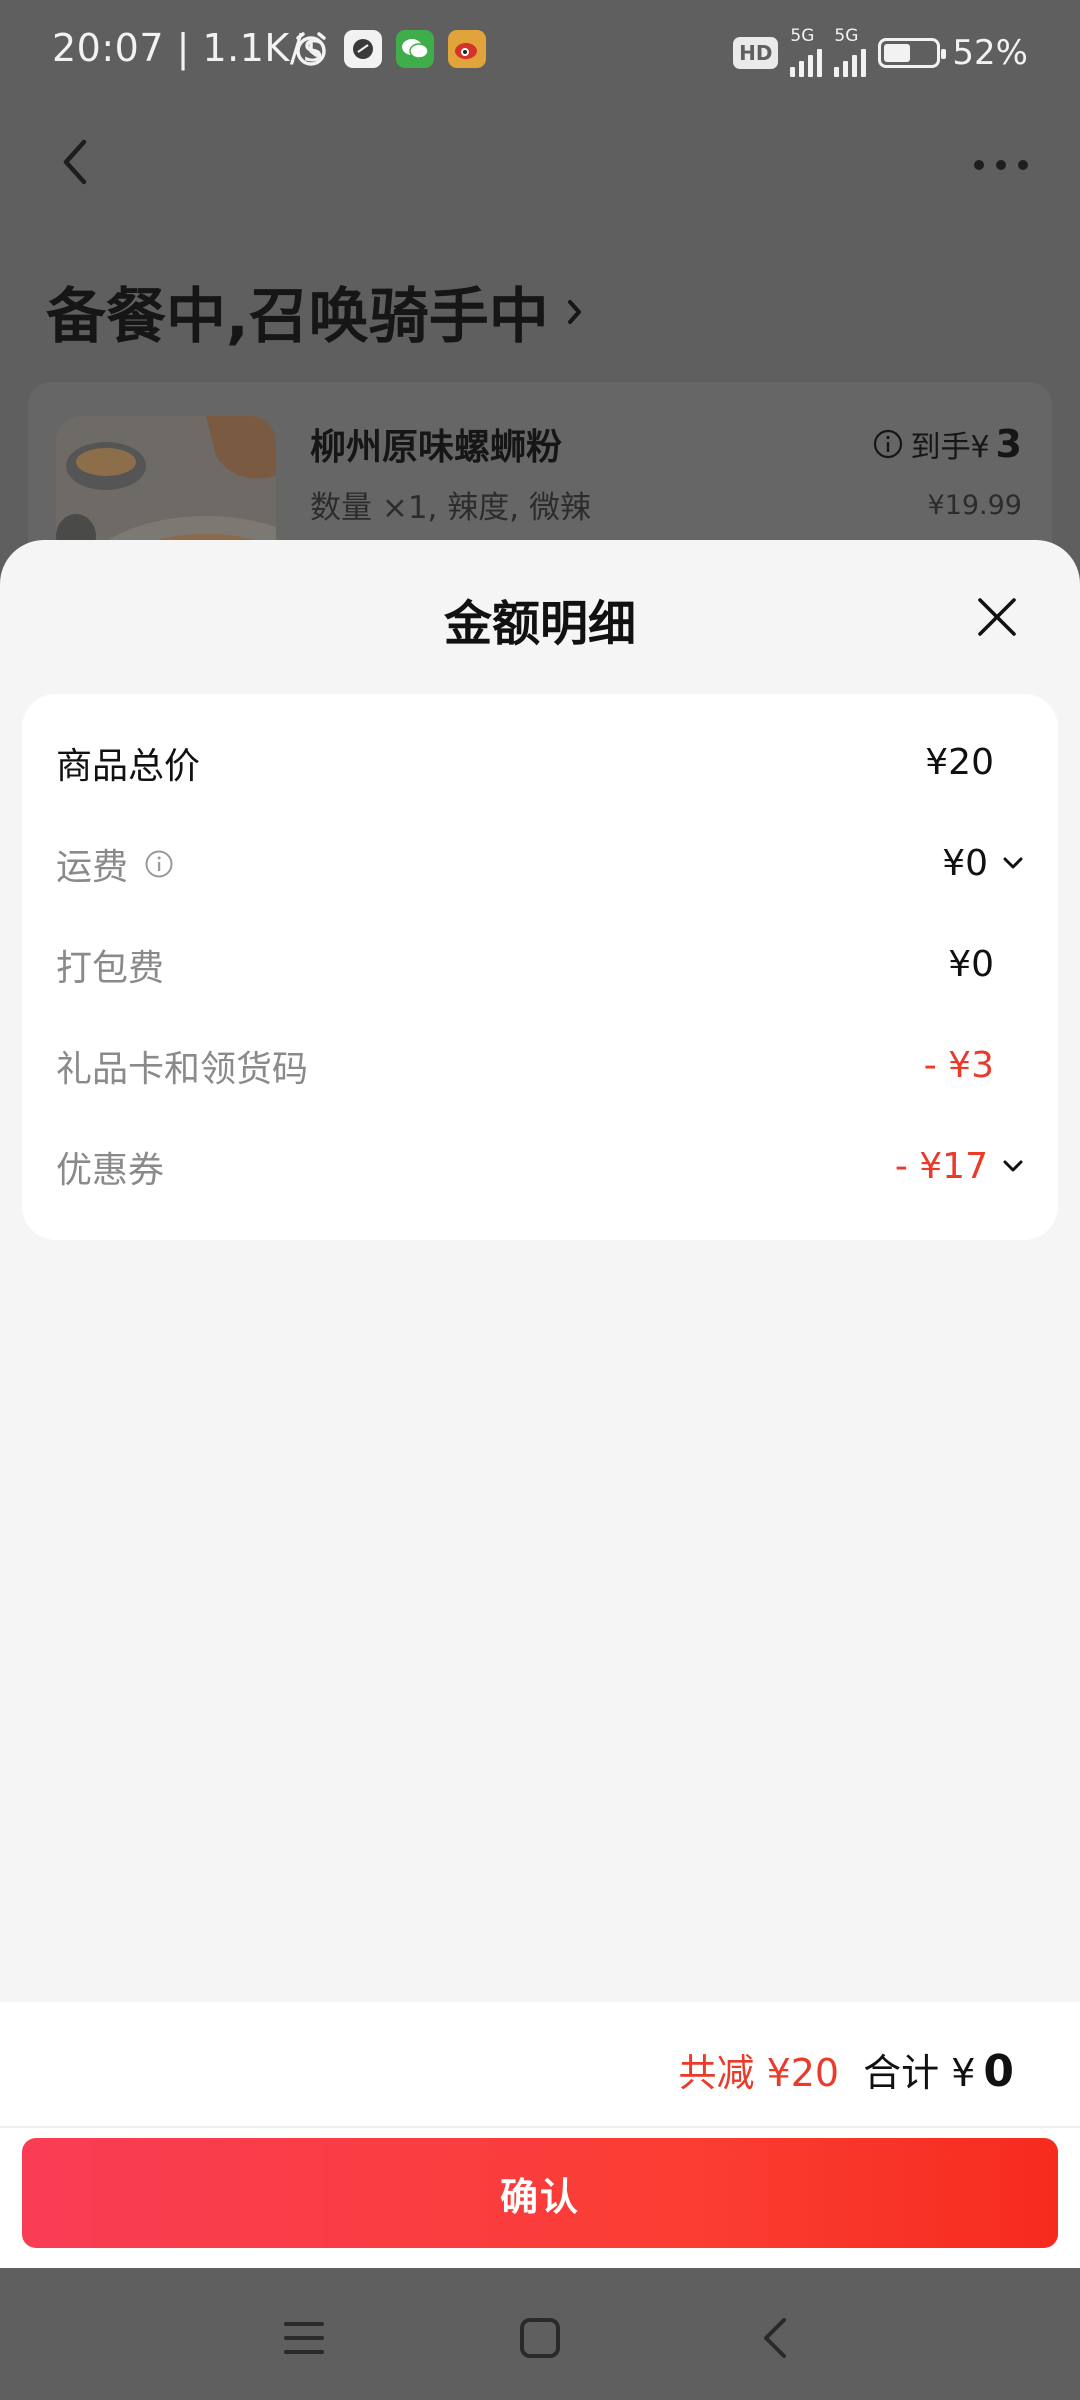  What do you see at coordinates (128, 766) in the screenshot?
I see `row-label: 商品总价` at bounding box center [128, 766].